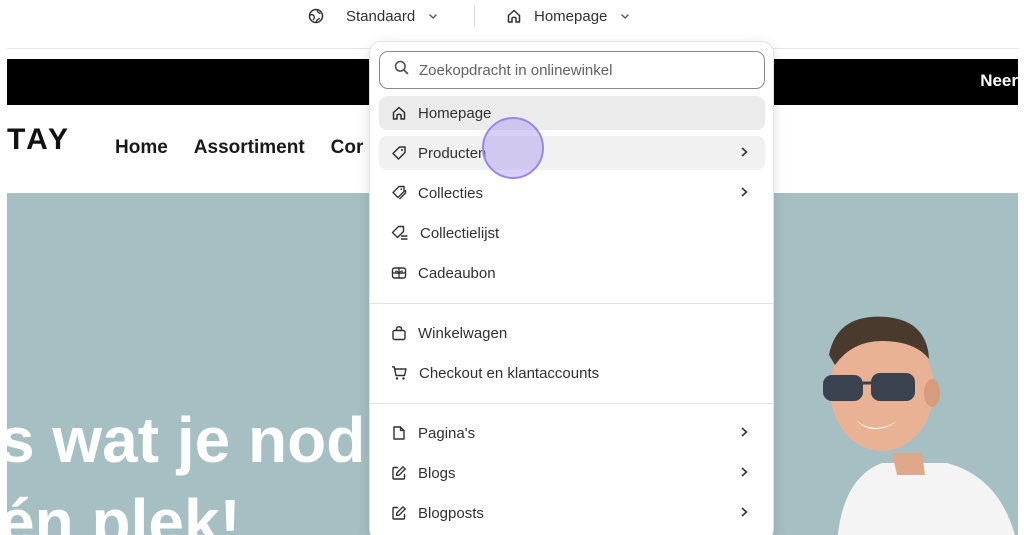  I want to click on theme-label: Standaard, so click(381, 16).